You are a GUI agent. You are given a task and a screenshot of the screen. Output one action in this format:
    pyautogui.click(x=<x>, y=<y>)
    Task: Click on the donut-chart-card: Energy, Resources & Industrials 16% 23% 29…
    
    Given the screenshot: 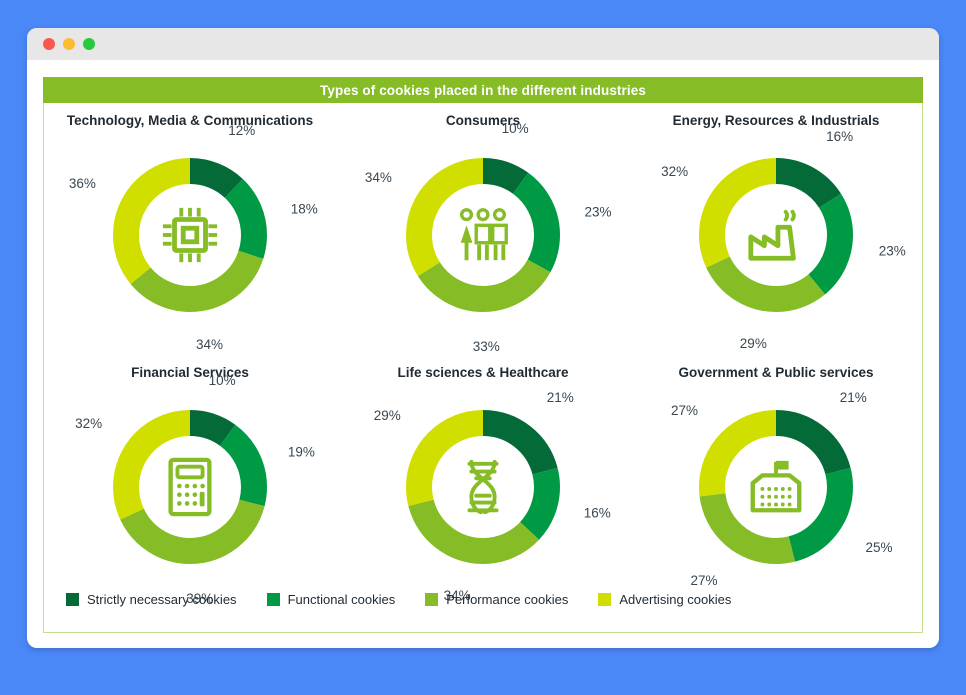 What is the action you would take?
    pyautogui.click(x=776, y=227)
    